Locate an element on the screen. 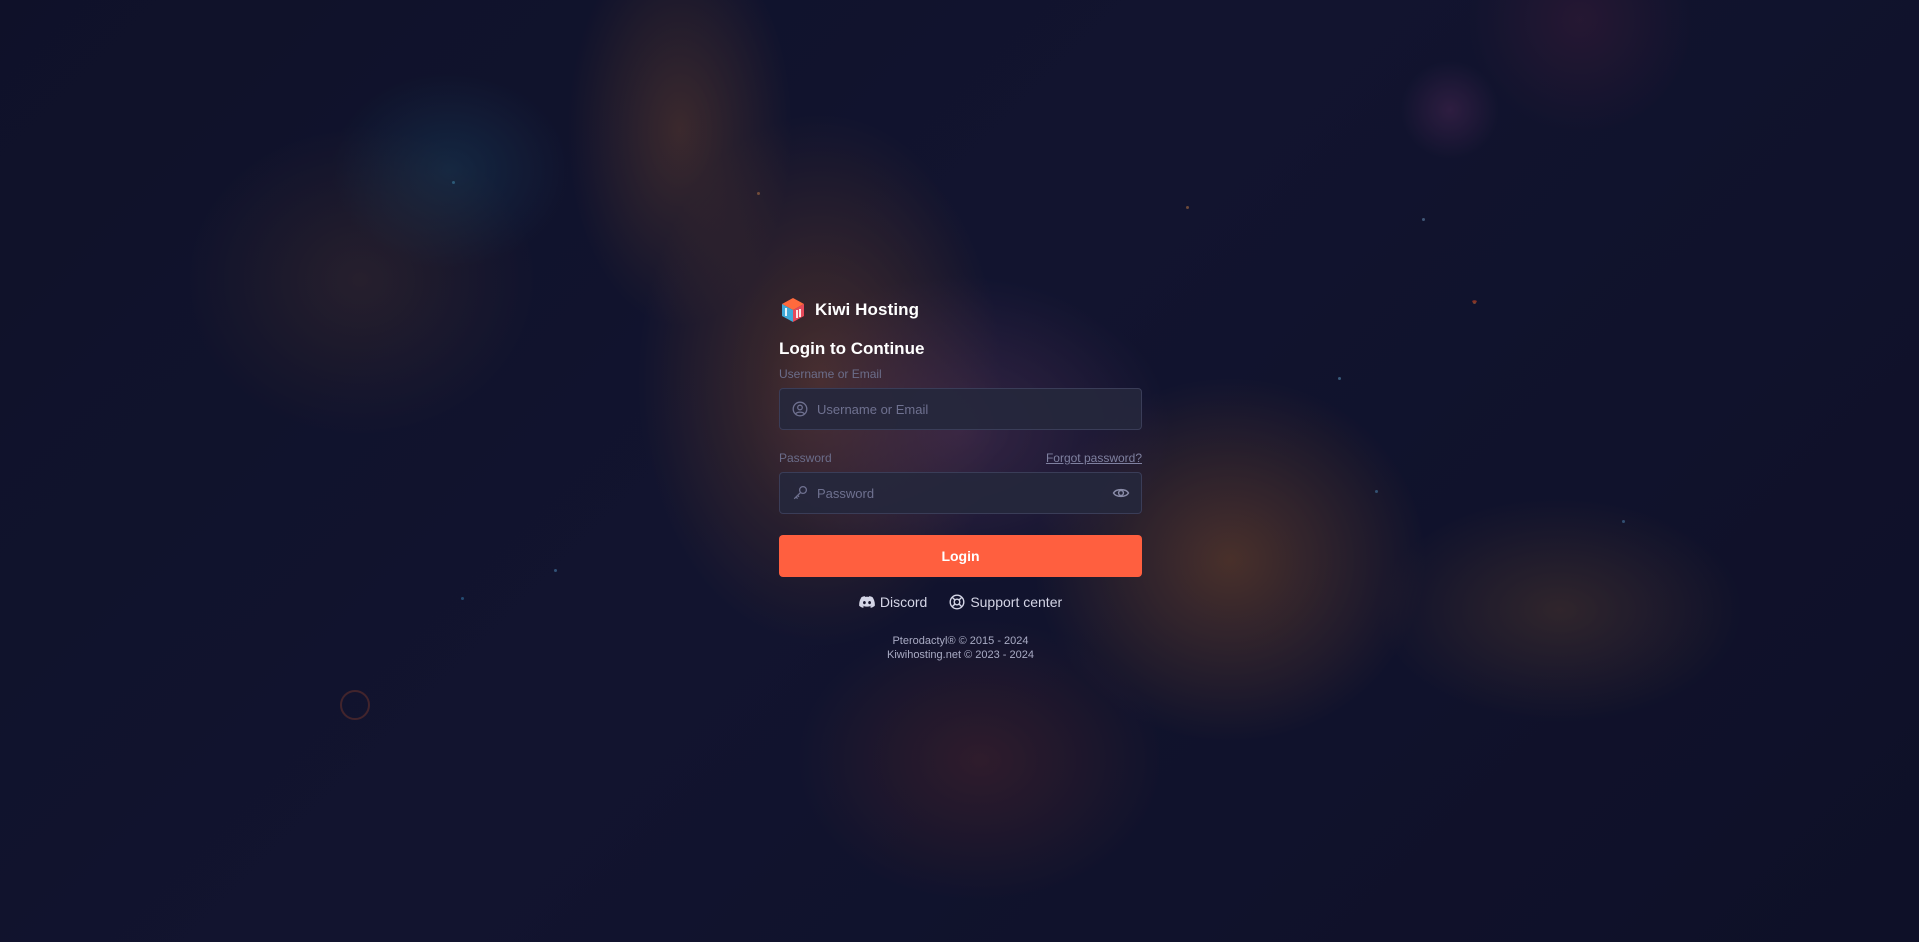 The image size is (1919, 942). kiwi-cube-logo is located at coordinates (793, 310).